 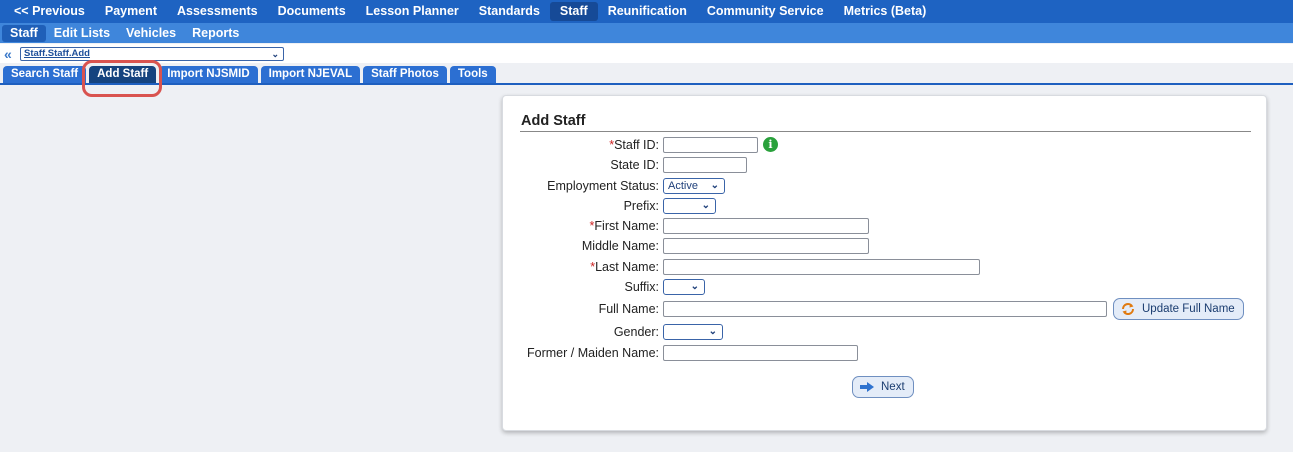 What do you see at coordinates (405, 74) in the screenshot?
I see `tab-staff-photos: Staff Photos` at bounding box center [405, 74].